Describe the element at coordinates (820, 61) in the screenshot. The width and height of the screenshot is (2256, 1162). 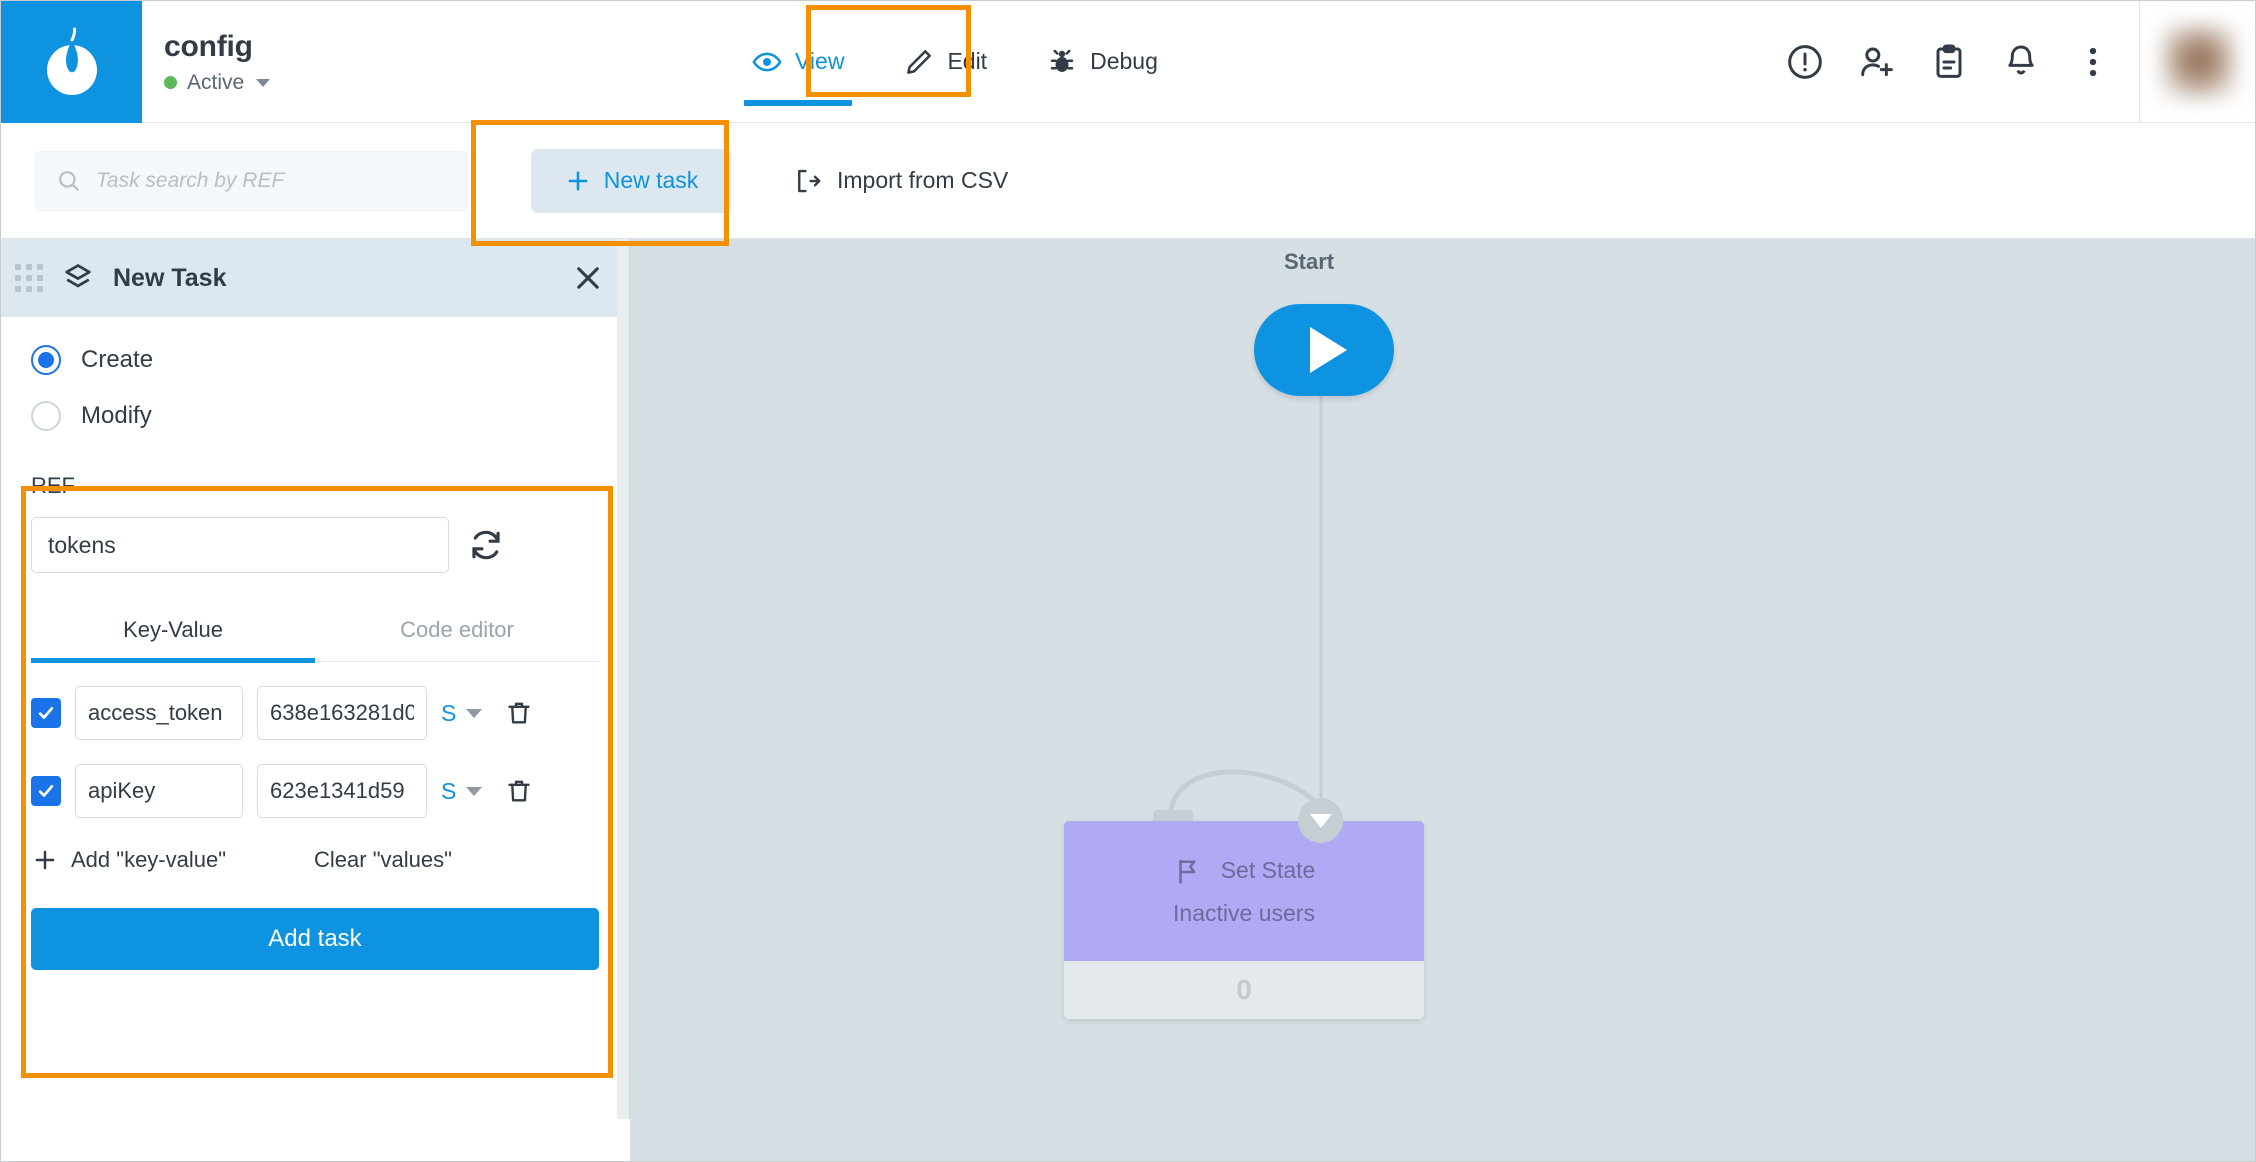
I see `tab-view-label: View` at that location.